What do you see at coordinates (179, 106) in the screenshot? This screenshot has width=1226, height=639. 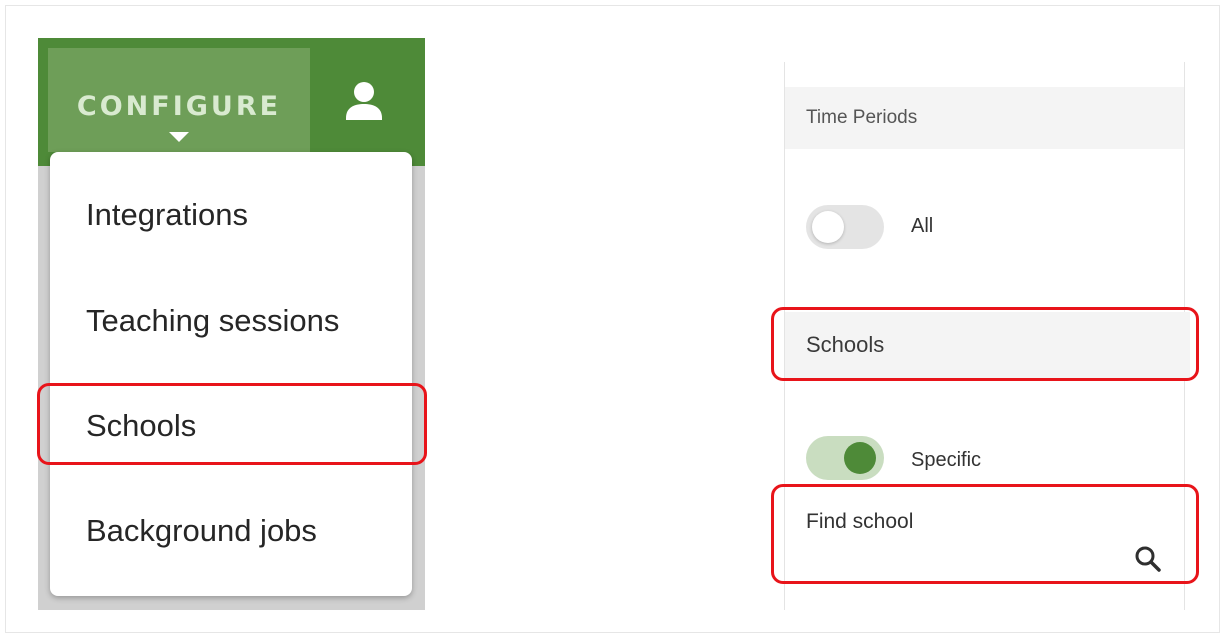 I see `configure-label: CONFIGURE` at bounding box center [179, 106].